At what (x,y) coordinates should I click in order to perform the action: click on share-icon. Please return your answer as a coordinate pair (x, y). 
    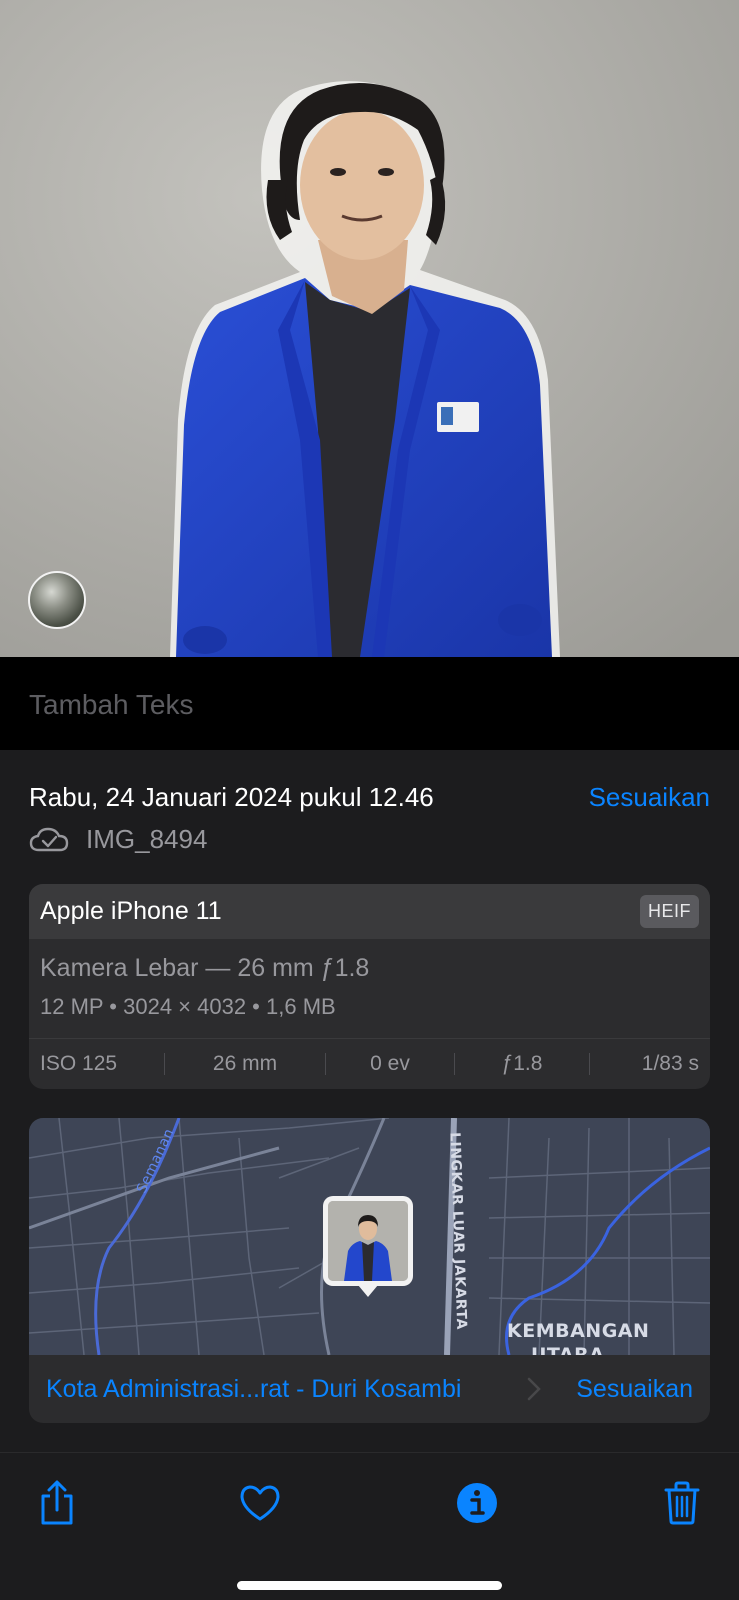
    Looking at the image, I should click on (57, 1502).